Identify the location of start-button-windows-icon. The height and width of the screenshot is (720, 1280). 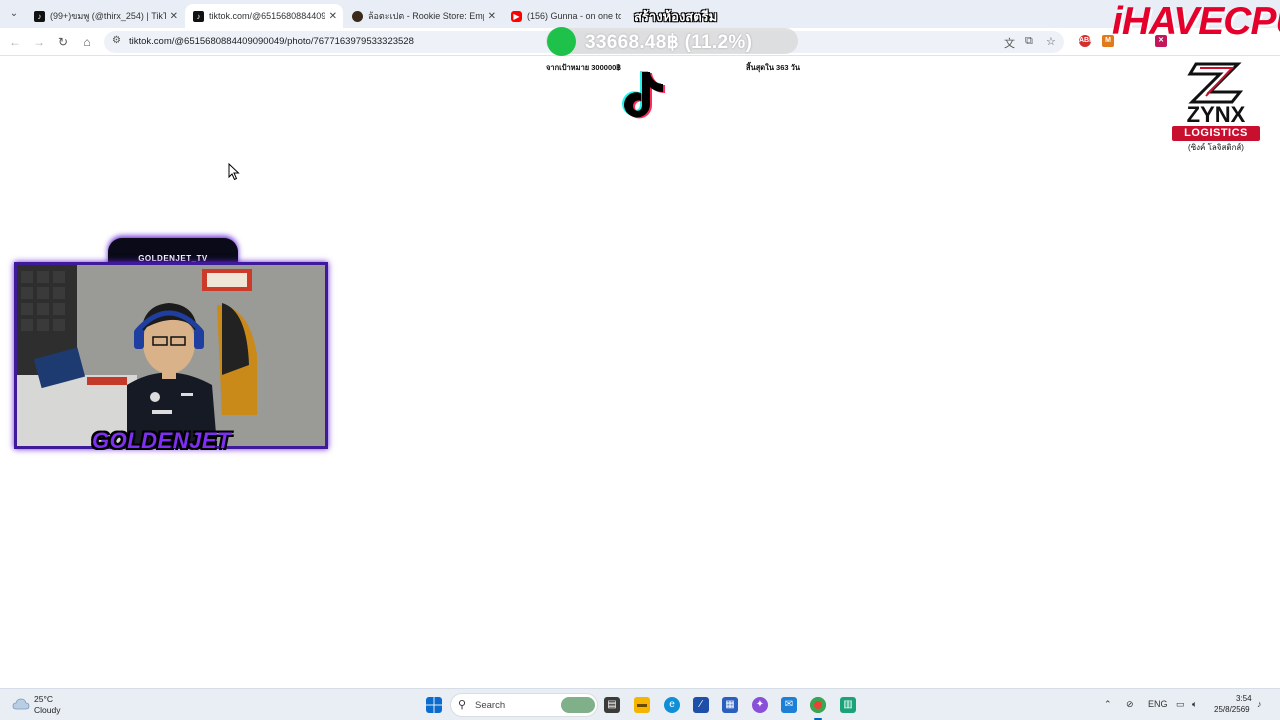
(434, 705).